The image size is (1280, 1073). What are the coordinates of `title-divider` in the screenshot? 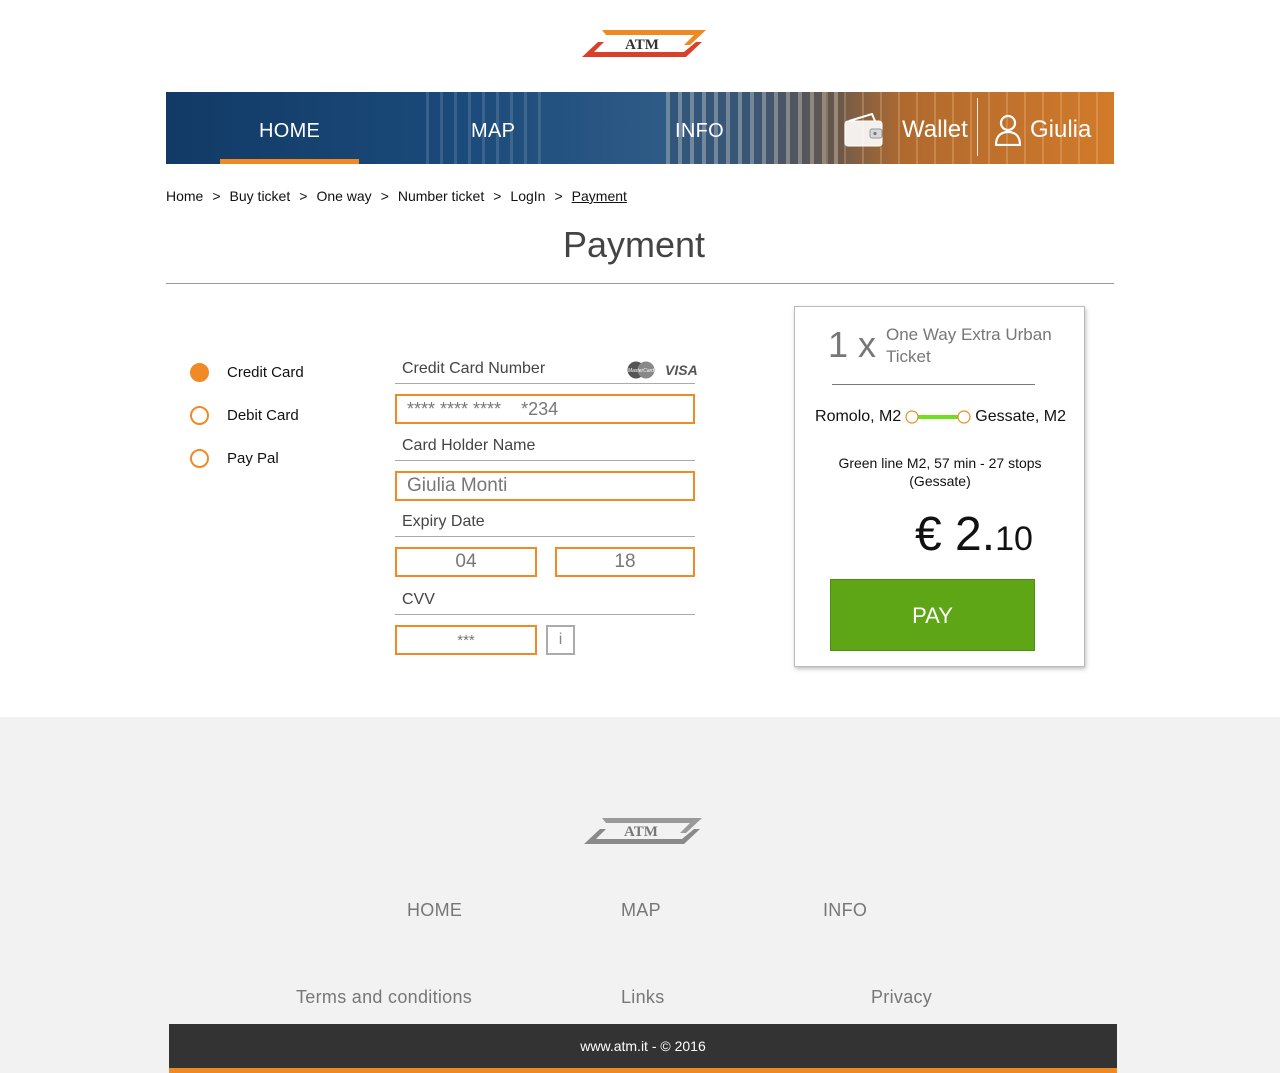 It's located at (640, 283).